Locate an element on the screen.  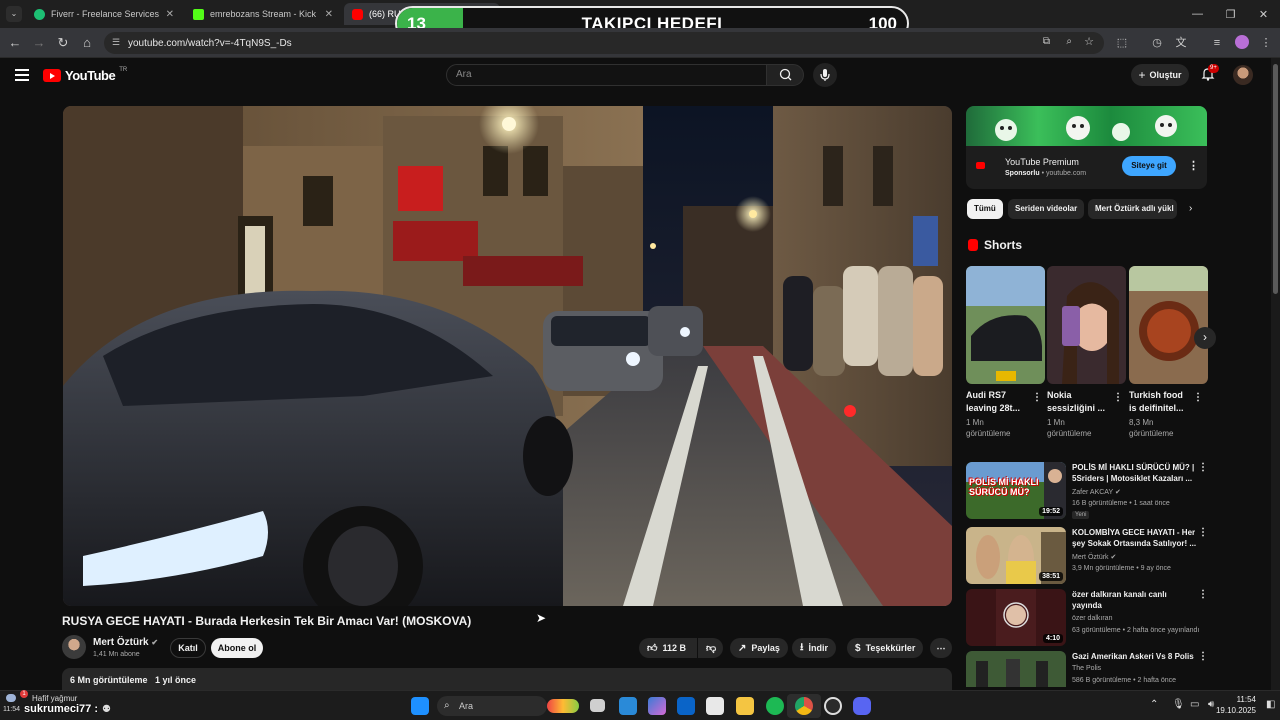
thanks-button: $ Teşekkürler is located at coordinates (885, 648).